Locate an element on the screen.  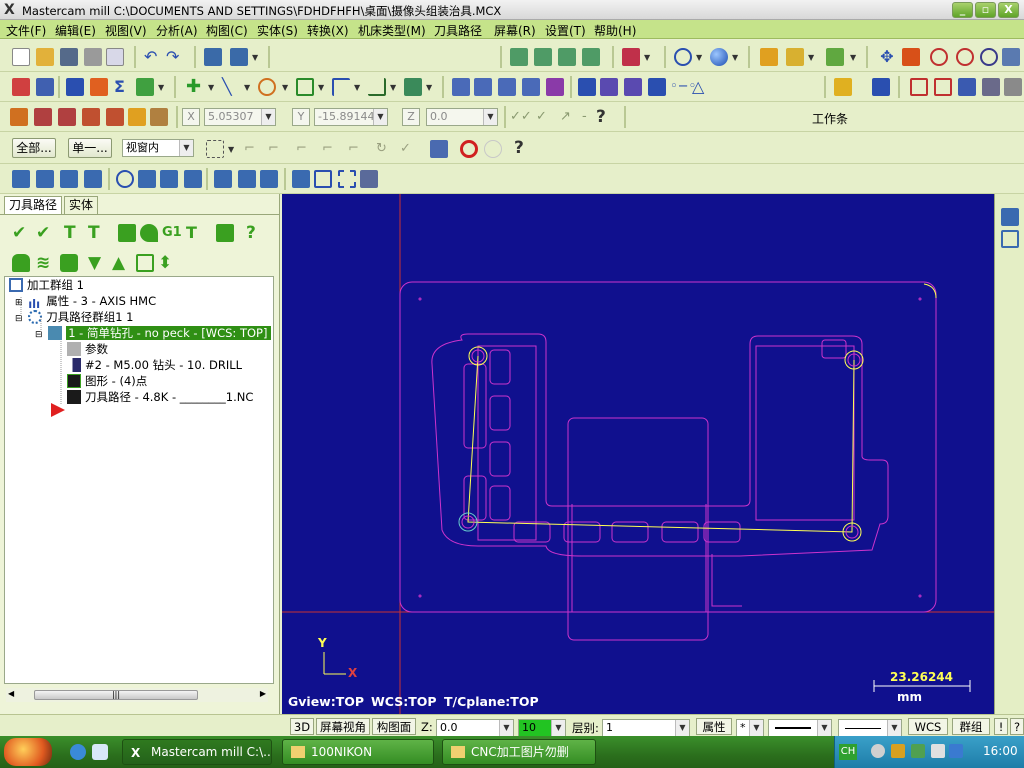
shaded-sphere-icon is located at coordinates (719, 57).